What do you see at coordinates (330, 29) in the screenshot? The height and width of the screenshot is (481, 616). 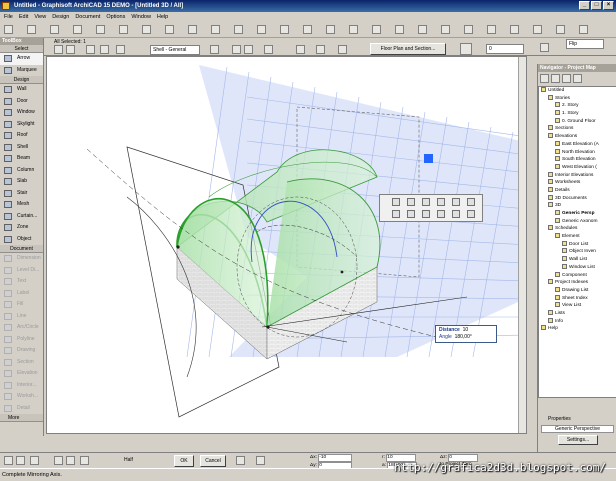 I see `pen-set-icon` at bounding box center [330, 29].